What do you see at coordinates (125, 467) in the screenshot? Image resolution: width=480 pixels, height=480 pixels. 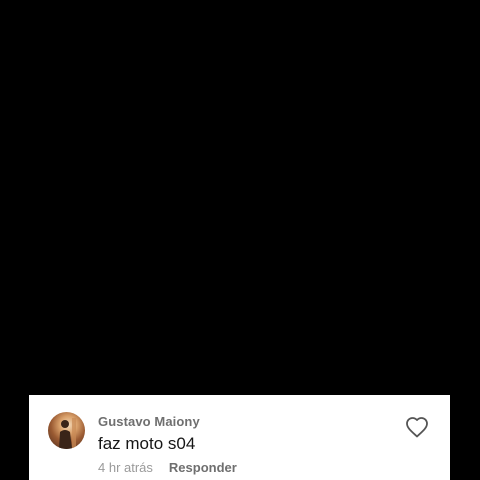 I see `comment-timestamp: 4 hr atrás` at bounding box center [125, 467].